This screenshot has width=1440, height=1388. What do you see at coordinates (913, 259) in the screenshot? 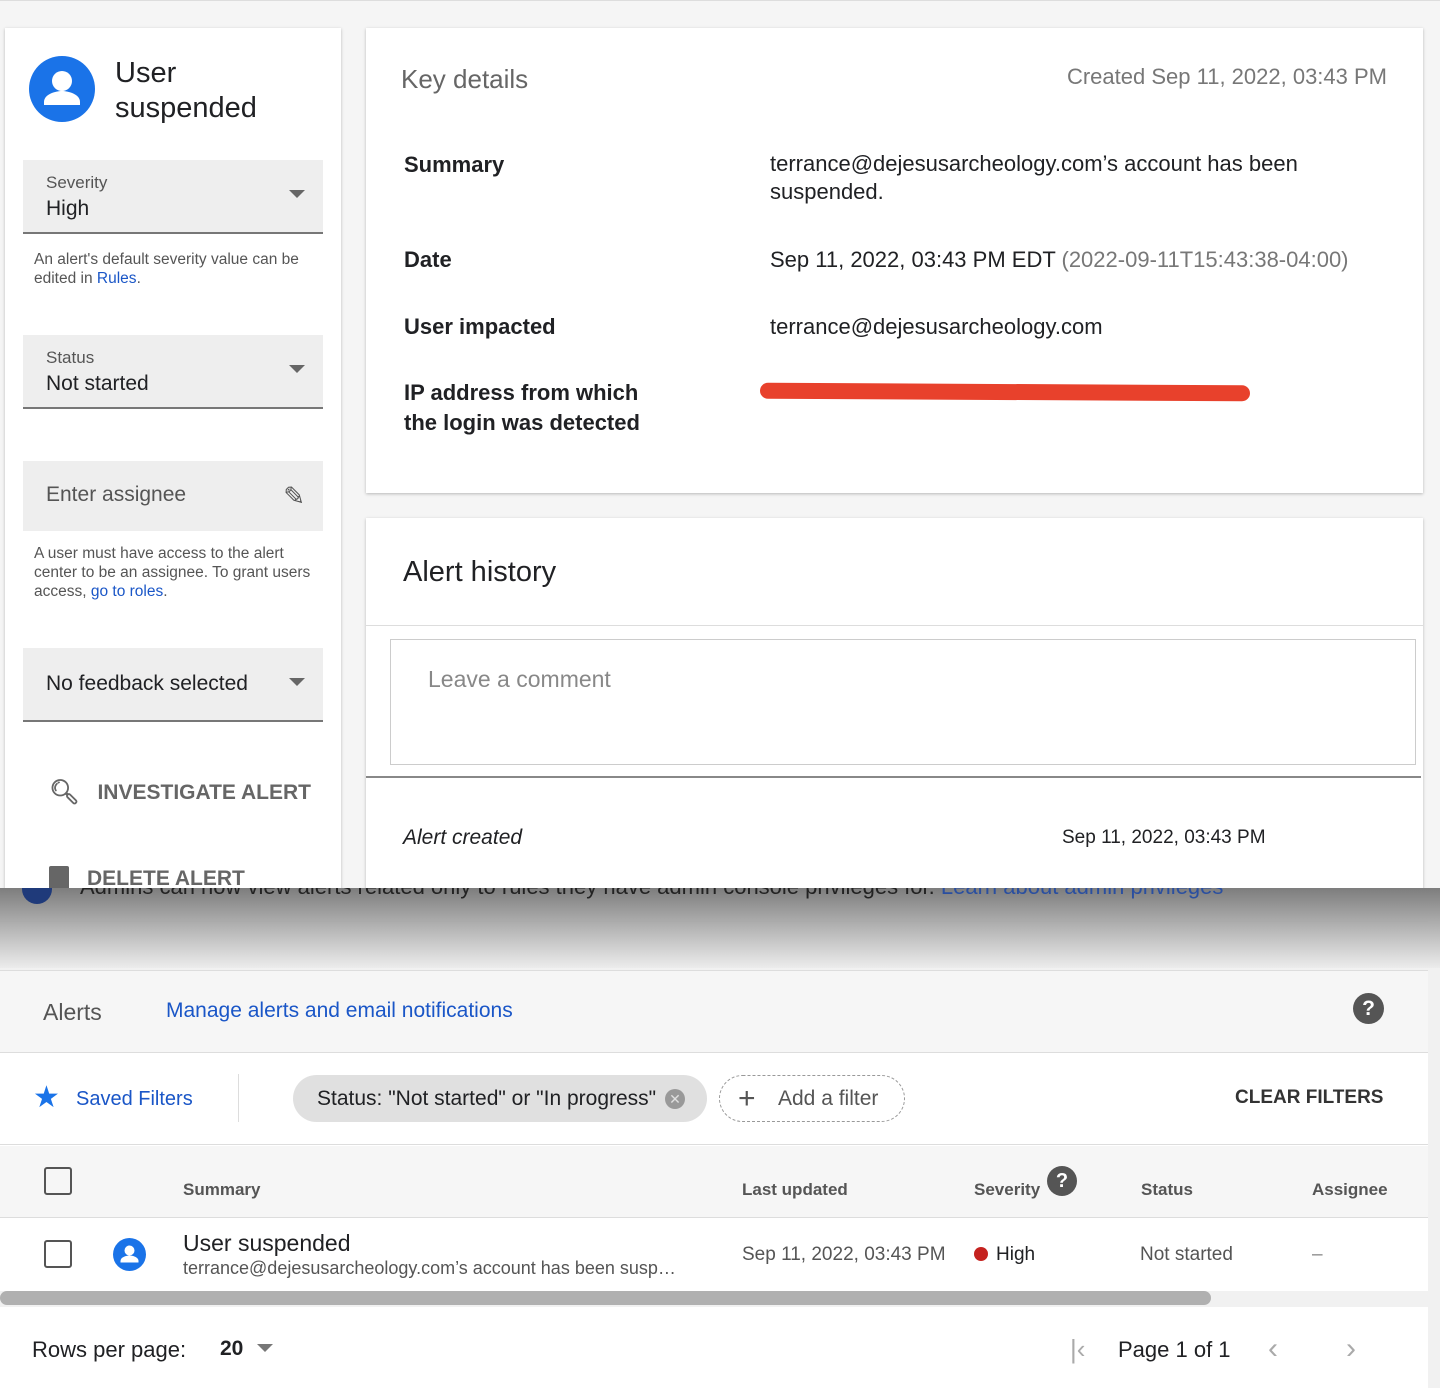
I see `date-text: Sep 11, 2022, 03:43 PM EDT` at bounding box center [913, 259].